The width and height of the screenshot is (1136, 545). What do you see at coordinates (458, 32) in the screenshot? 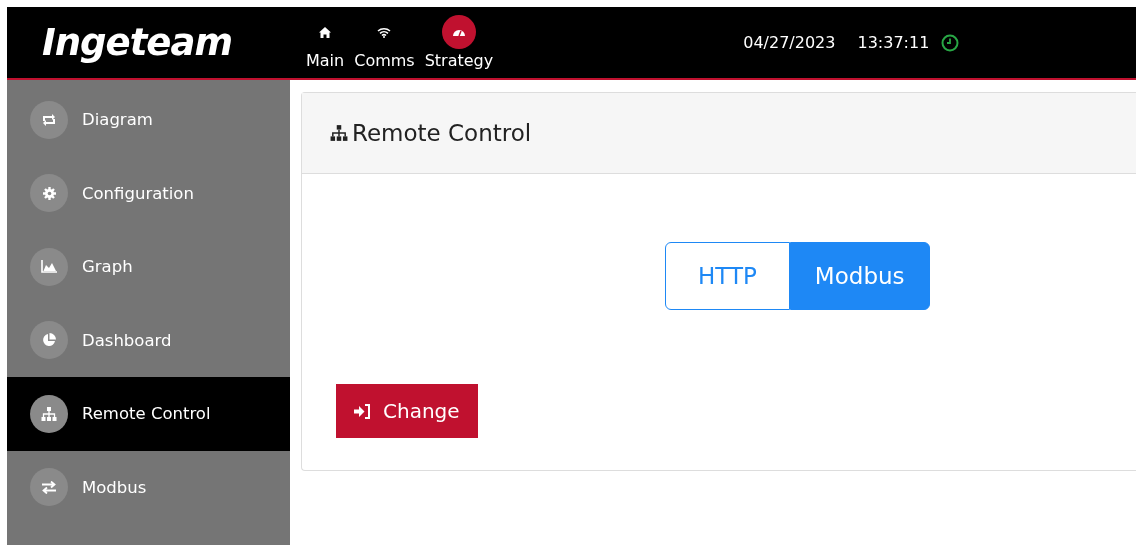
I see `gauge-icon` at bounding box center [458, 32].